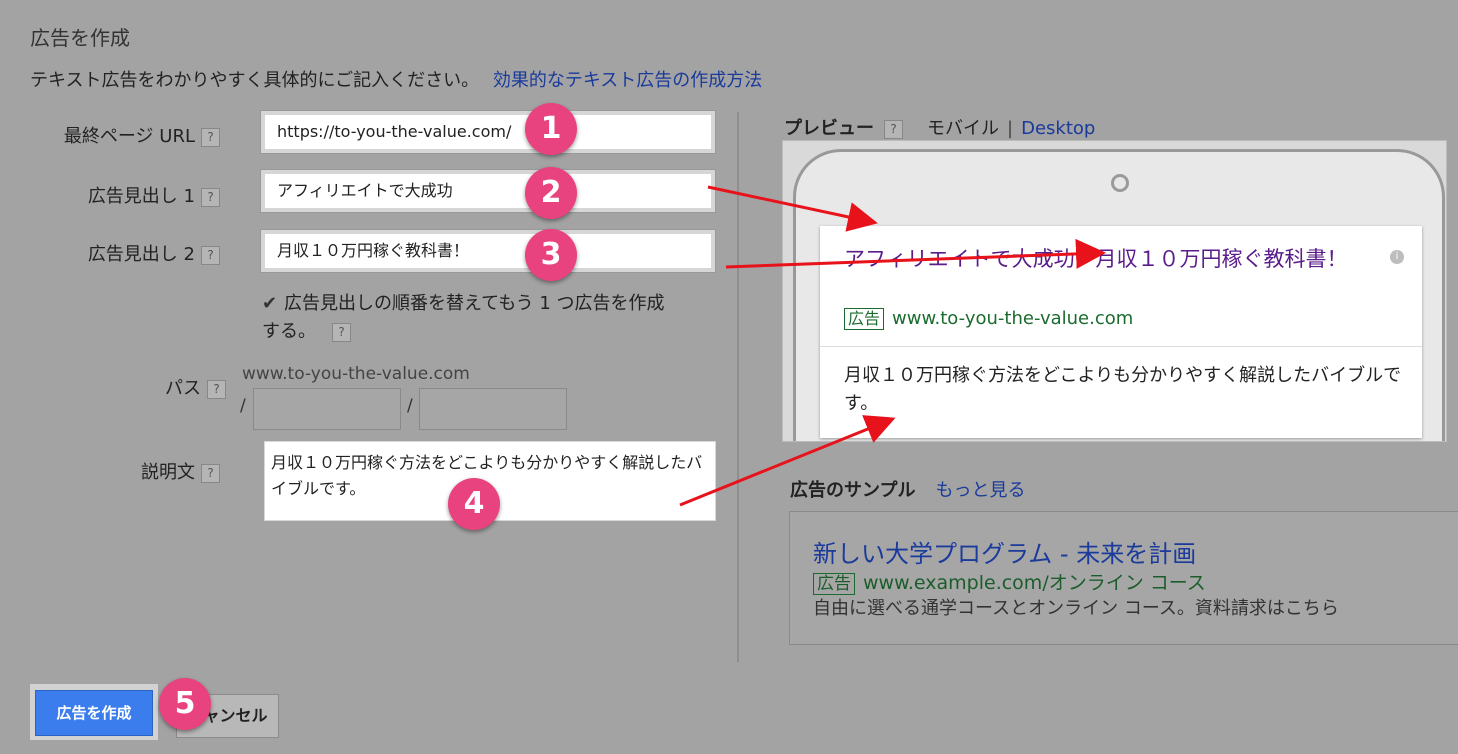  What do you see at coordinates (551, 193) in the screenshot?
I see `annotation-badge-2: 2` at bounding box center [551, 193].